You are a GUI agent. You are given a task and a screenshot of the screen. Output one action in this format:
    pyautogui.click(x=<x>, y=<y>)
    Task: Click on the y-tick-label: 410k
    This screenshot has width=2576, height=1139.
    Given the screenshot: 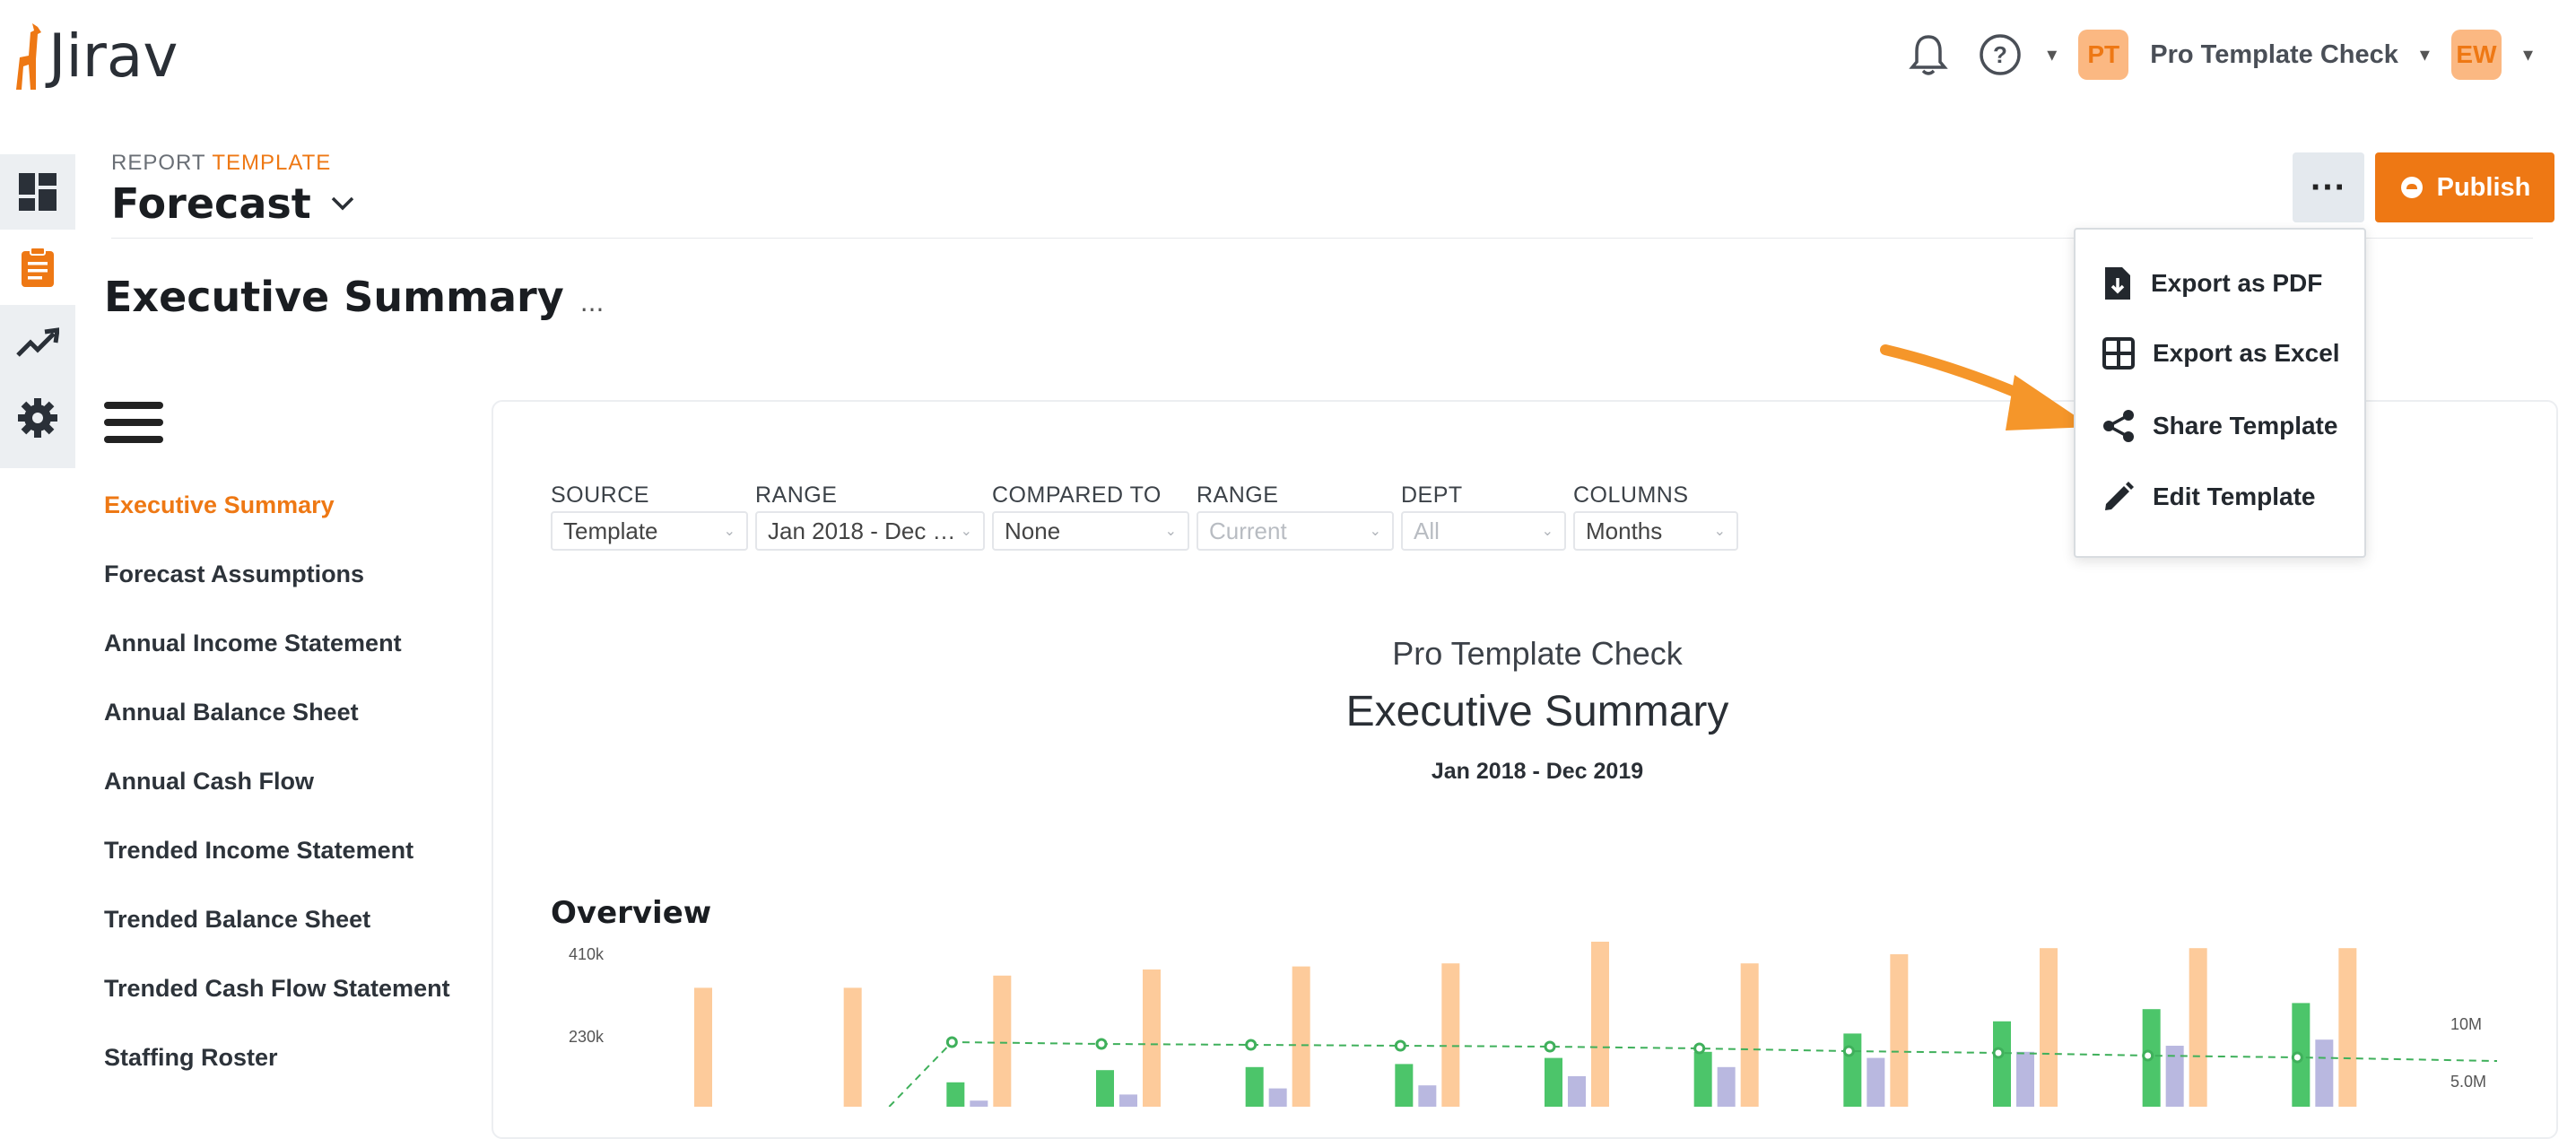 What is the action you would take?
    pyautogui.click(x=587, y=954)
    